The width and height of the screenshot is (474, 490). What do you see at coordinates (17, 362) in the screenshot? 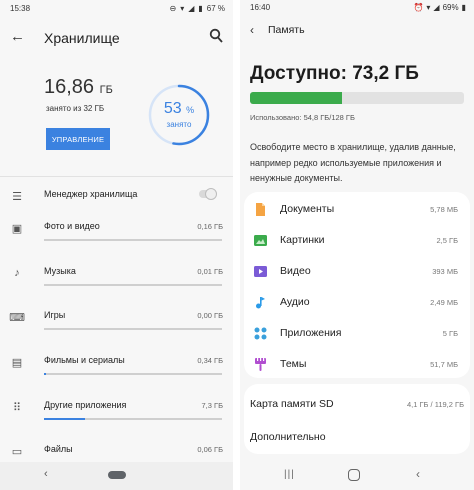
I see `movie-icon: ▤` at bounding box center [17, 362].